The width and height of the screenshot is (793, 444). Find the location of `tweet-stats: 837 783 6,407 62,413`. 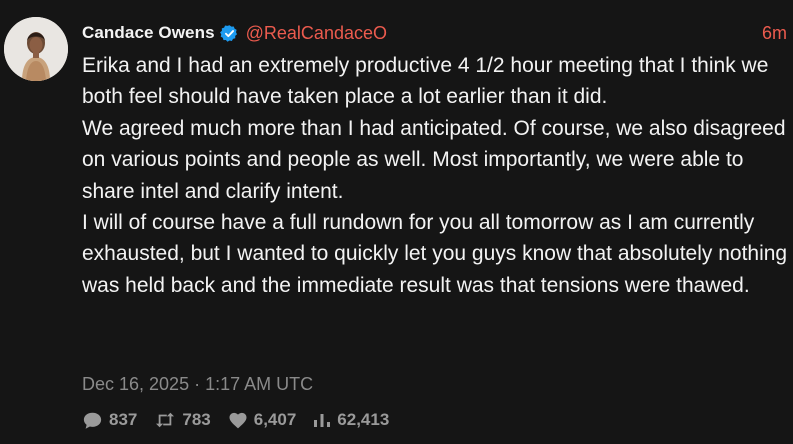

tweet-stats: 837 783 6,407 62,413 is located at coordinates (244, 420).